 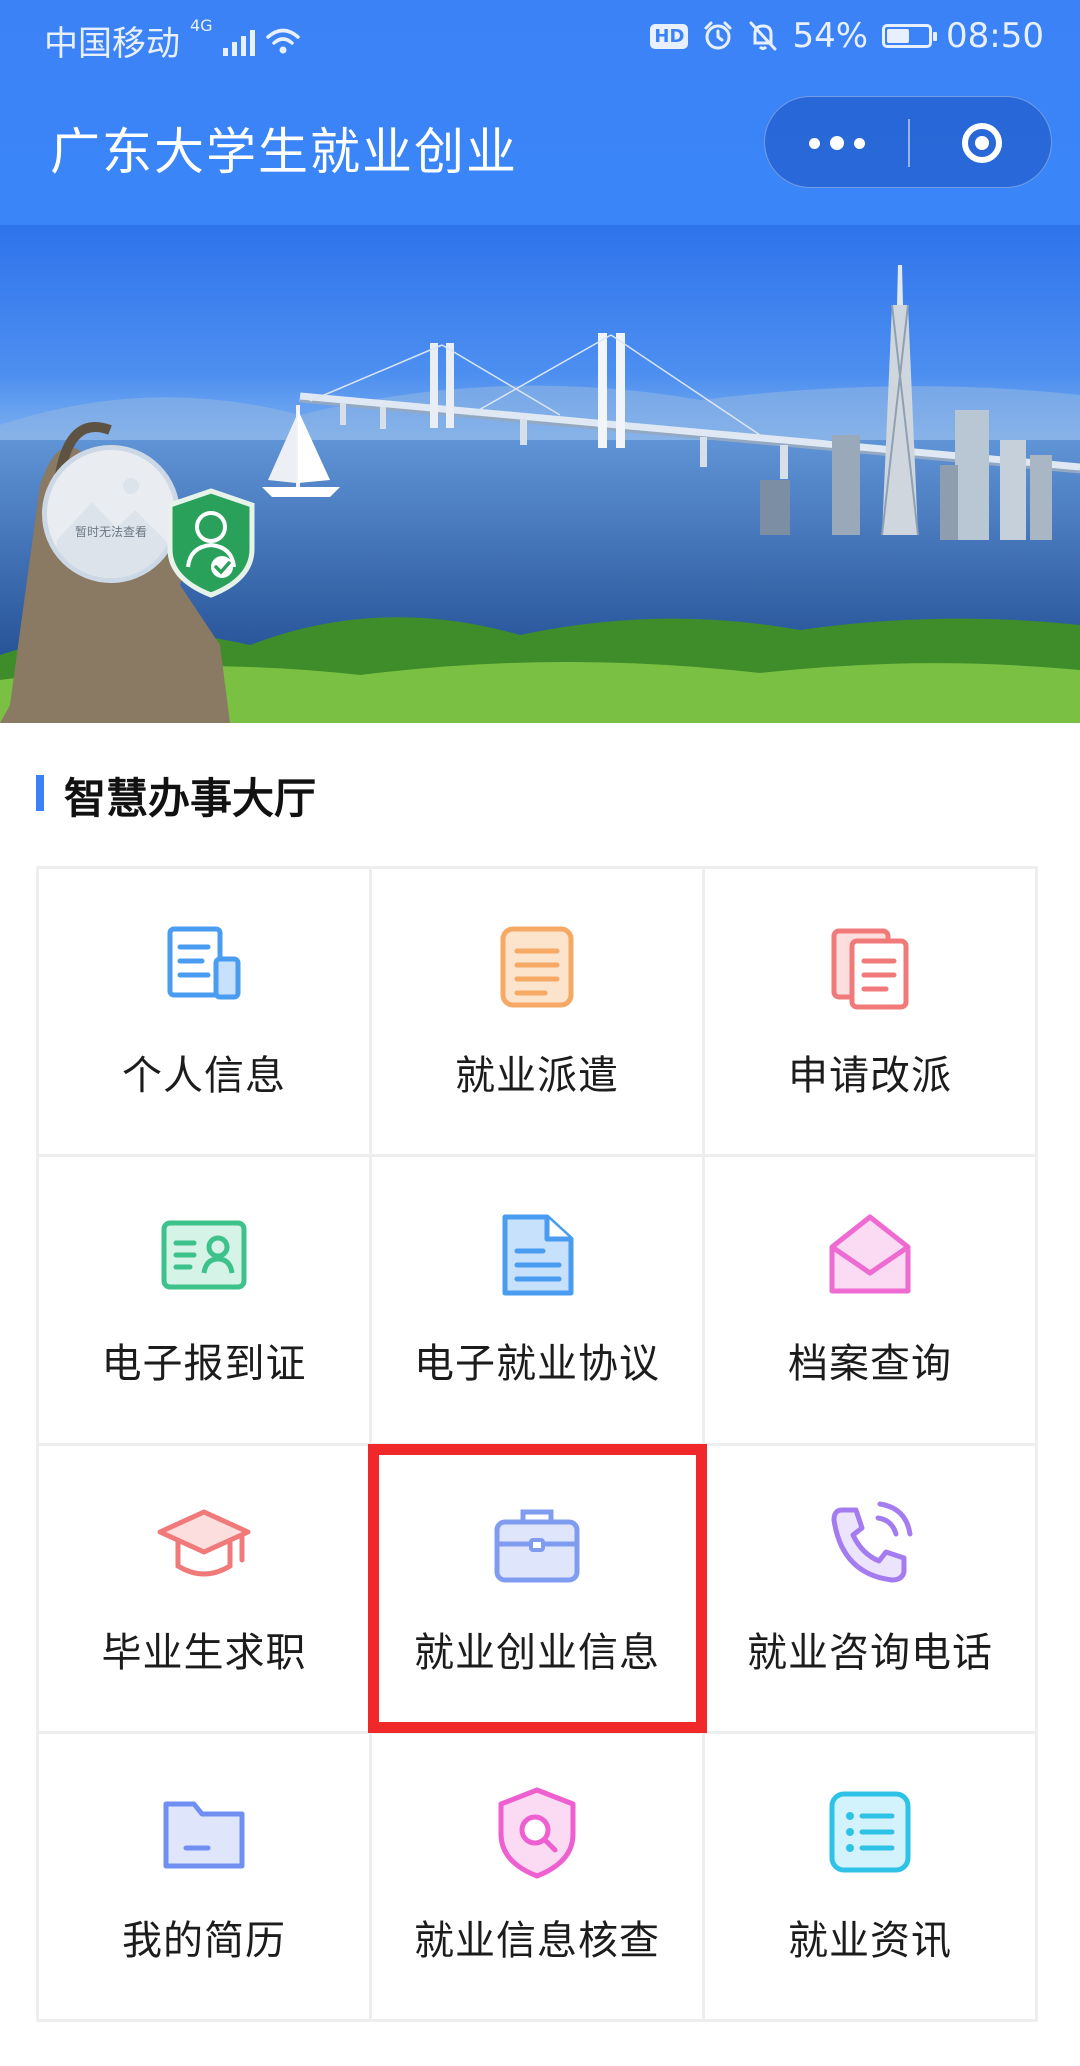 I want to click on signal-icon, so click(x=238, y=41).